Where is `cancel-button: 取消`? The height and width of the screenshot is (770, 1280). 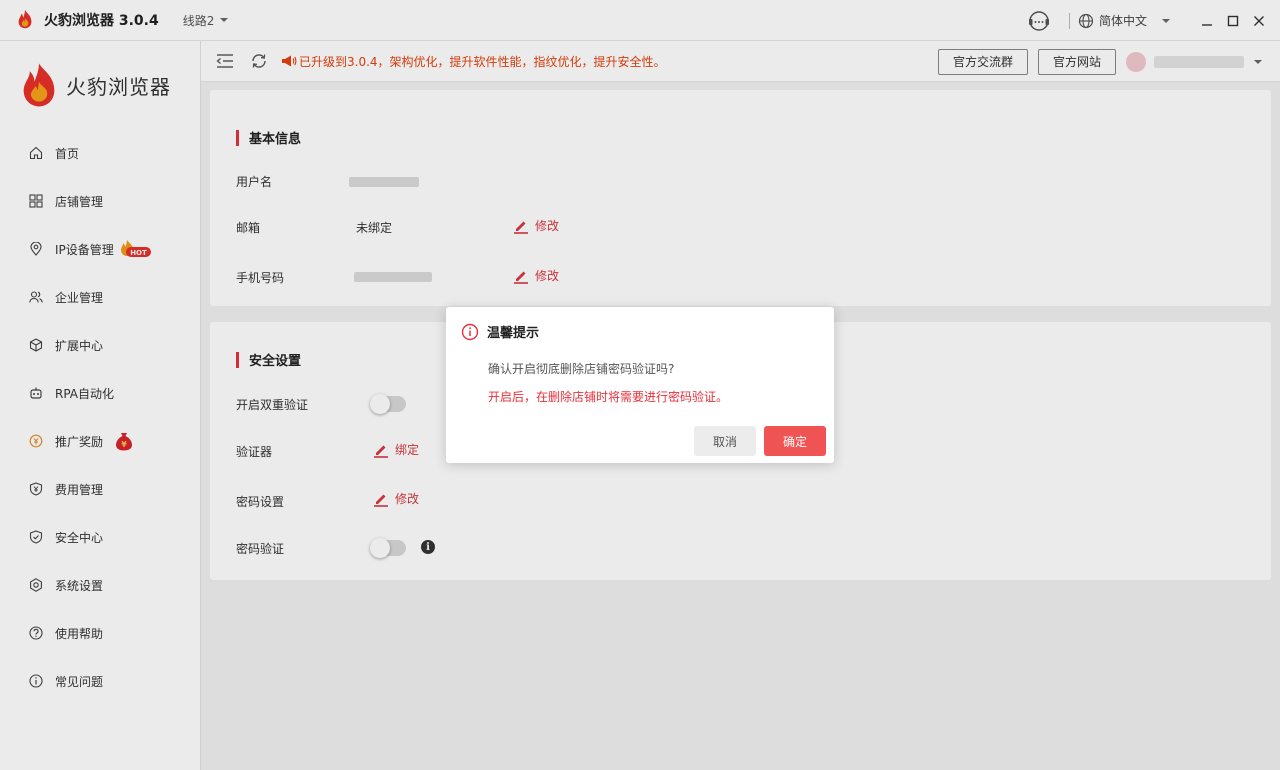 cancel-button: 取消 is located at coordinates (725, 441).